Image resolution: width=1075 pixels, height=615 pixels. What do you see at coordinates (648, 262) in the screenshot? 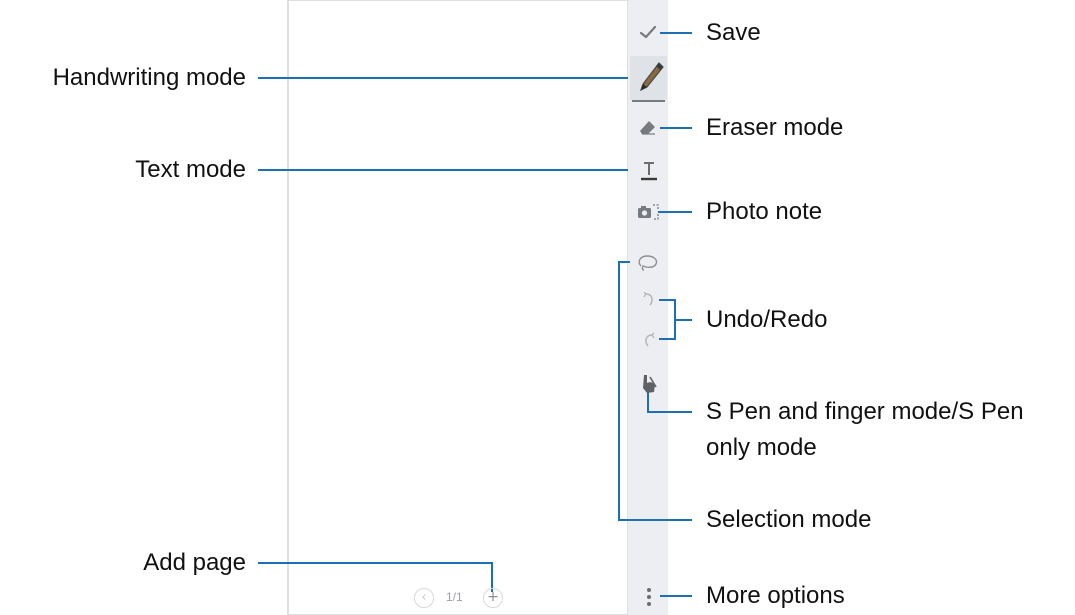
I see `lasso-icon` at bounding box center [648, 262].